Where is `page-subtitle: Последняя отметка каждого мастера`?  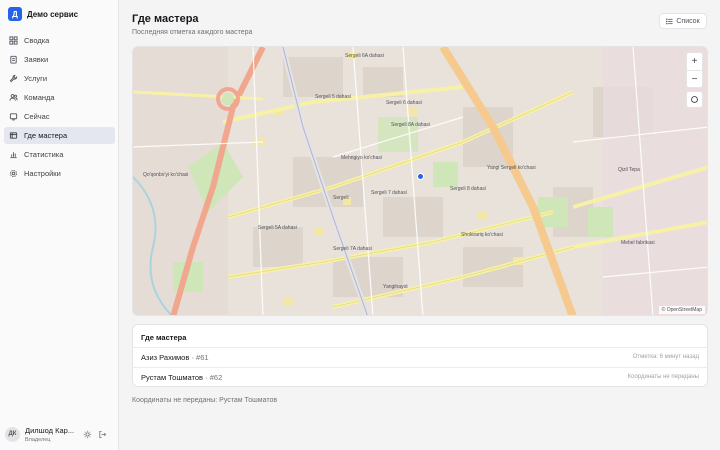 page-subtitle: Последняя отметка каждого мастера is located at coordinates (192, 32).